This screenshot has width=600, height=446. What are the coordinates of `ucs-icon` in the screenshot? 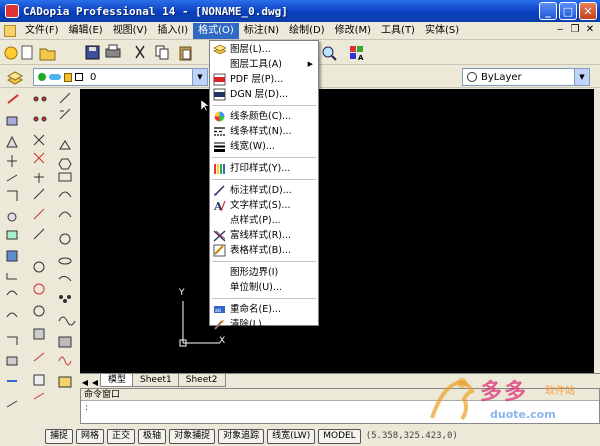 It's located at (199, 223).